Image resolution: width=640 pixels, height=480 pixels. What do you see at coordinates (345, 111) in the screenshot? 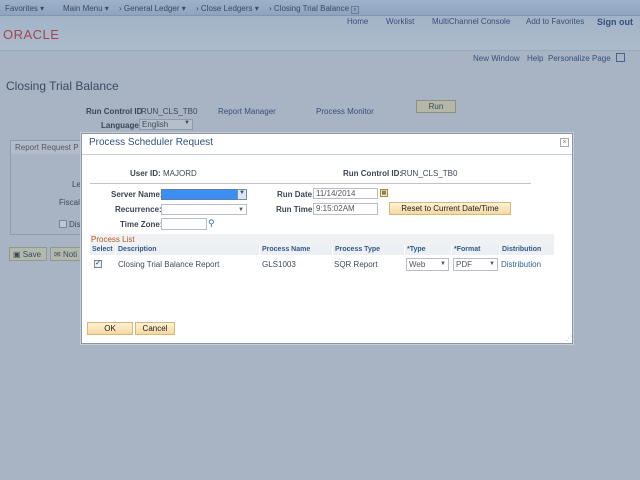
I see `process-monitor-link: Process Monitor` at bounding box center [345, 111].